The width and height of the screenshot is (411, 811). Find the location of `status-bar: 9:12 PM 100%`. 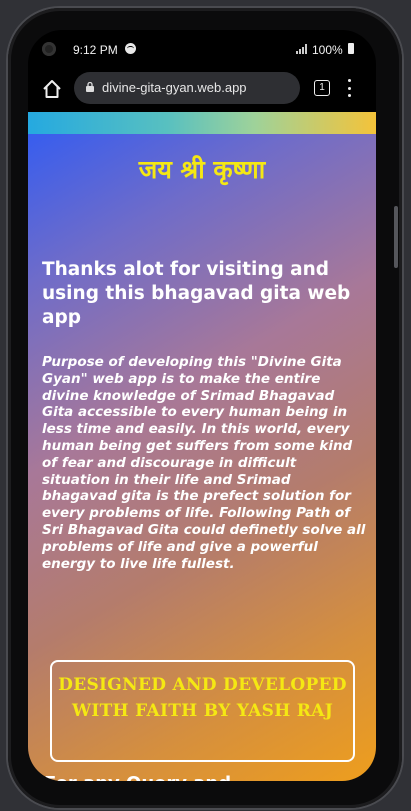

status-bar: 9:12 PM 100% is located at coordinates (202, 50).